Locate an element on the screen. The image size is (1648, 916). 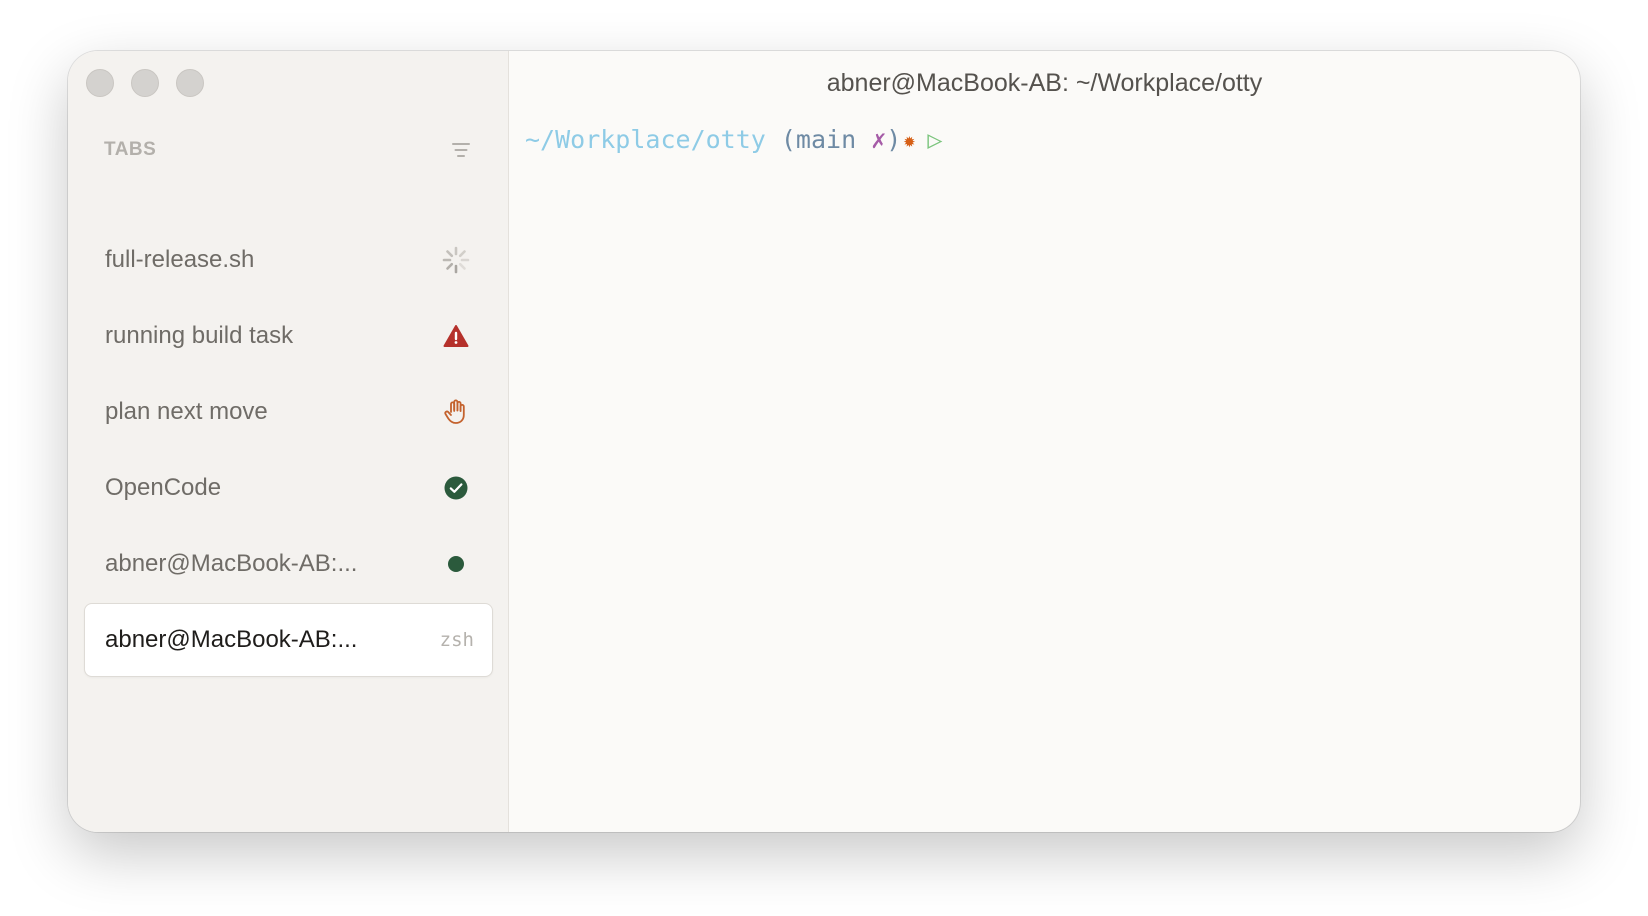
tab-opencode: OpenCode is located at coordinates (288, 488).